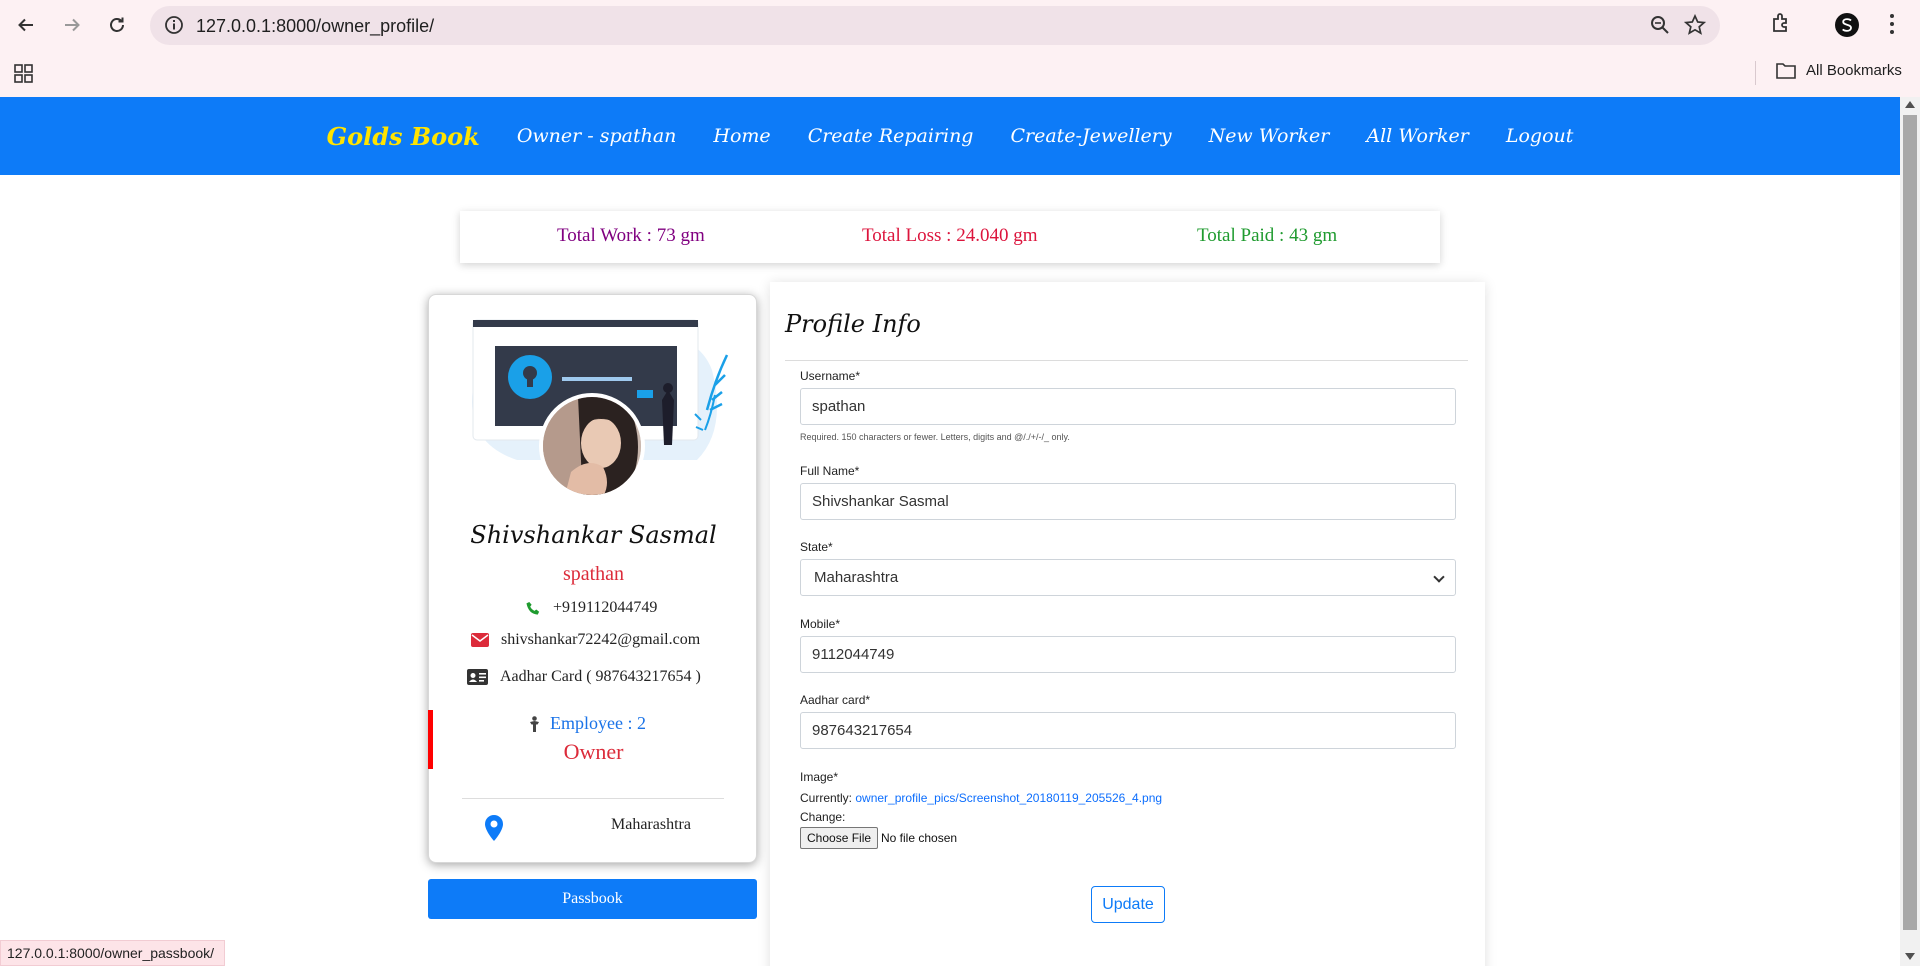 Image resolution: width=1920 pixels, height=966 pixels. I want to click on profile-username: spathan, so click(593, 574).